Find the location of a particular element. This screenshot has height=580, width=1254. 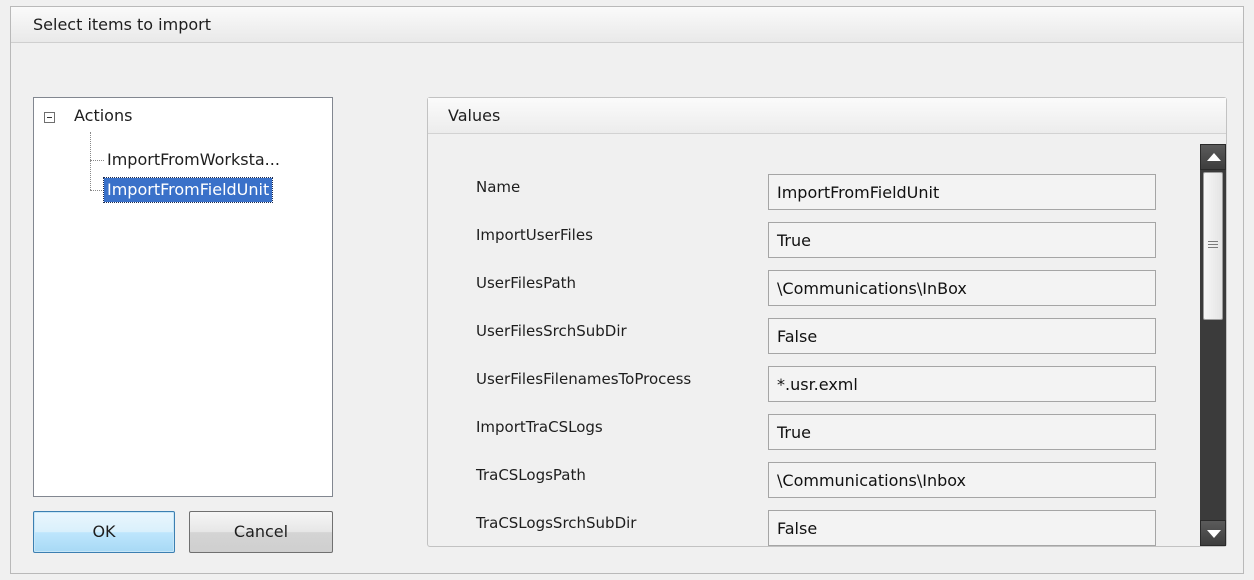

vertical-scrollbar is located at coordinates (1213, 345).